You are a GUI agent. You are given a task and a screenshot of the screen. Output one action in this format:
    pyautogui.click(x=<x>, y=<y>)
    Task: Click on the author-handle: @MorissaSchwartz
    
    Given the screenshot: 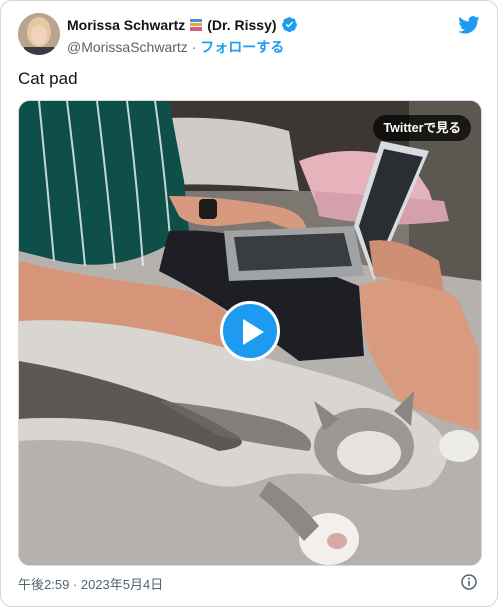 What is the action you would take?
    pyautogui.click(x=127, y=47)
    